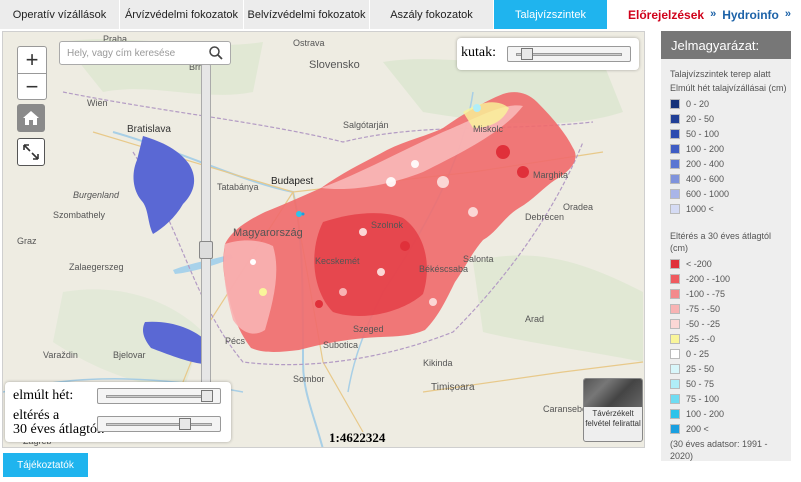  What do you see at coordinates (60, 14) in the screenshot?
I see `tab-operativ-vizallasok: Operatív vízállások` at bounding box center [60, 14].